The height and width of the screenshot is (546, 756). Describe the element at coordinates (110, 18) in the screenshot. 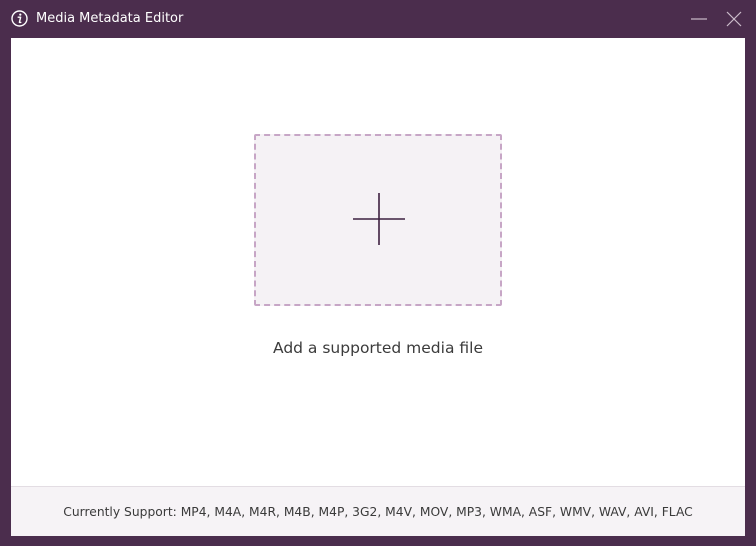

I see `window-title: Media Metadata Editor` at that location.